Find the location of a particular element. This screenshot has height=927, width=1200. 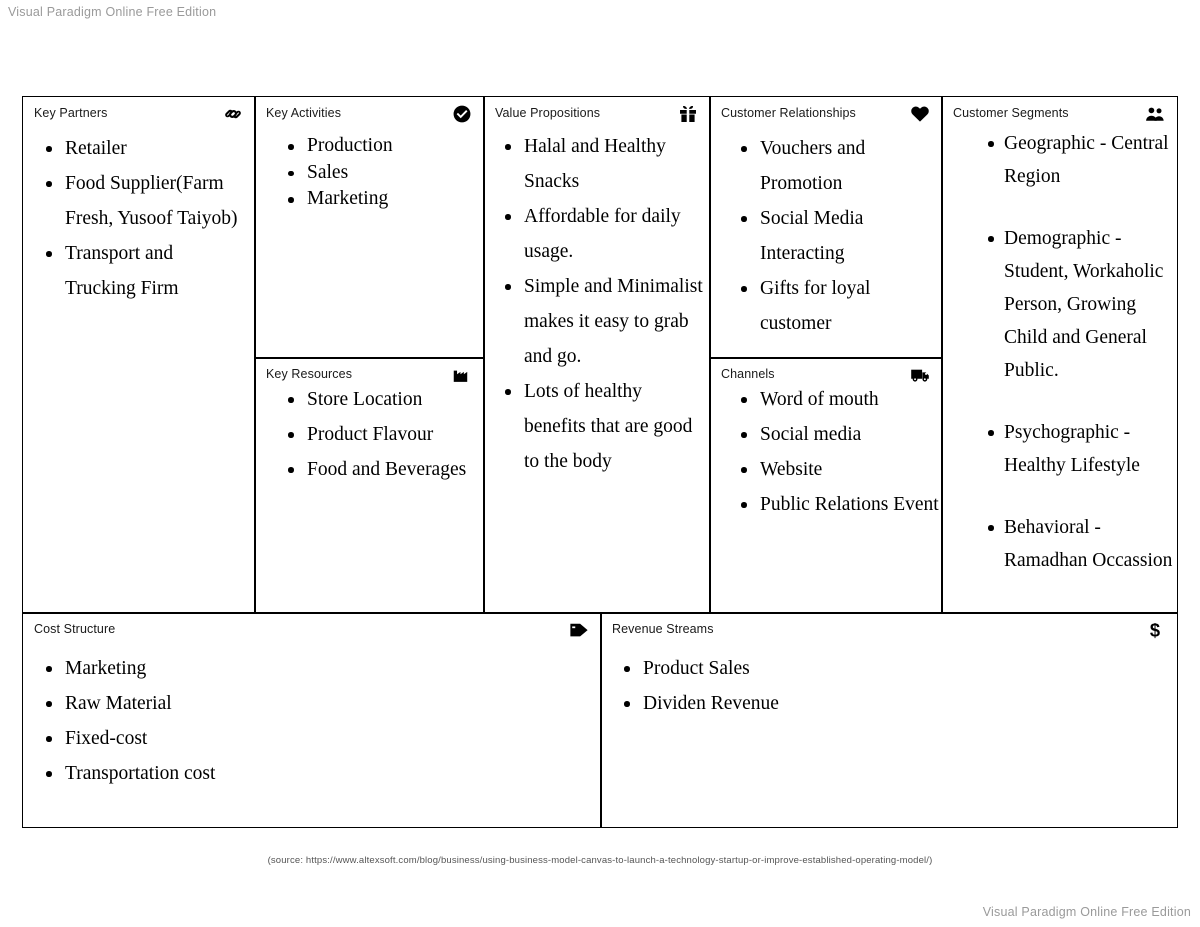

block-header: Value Propositions is located at coordinates (597, 111).